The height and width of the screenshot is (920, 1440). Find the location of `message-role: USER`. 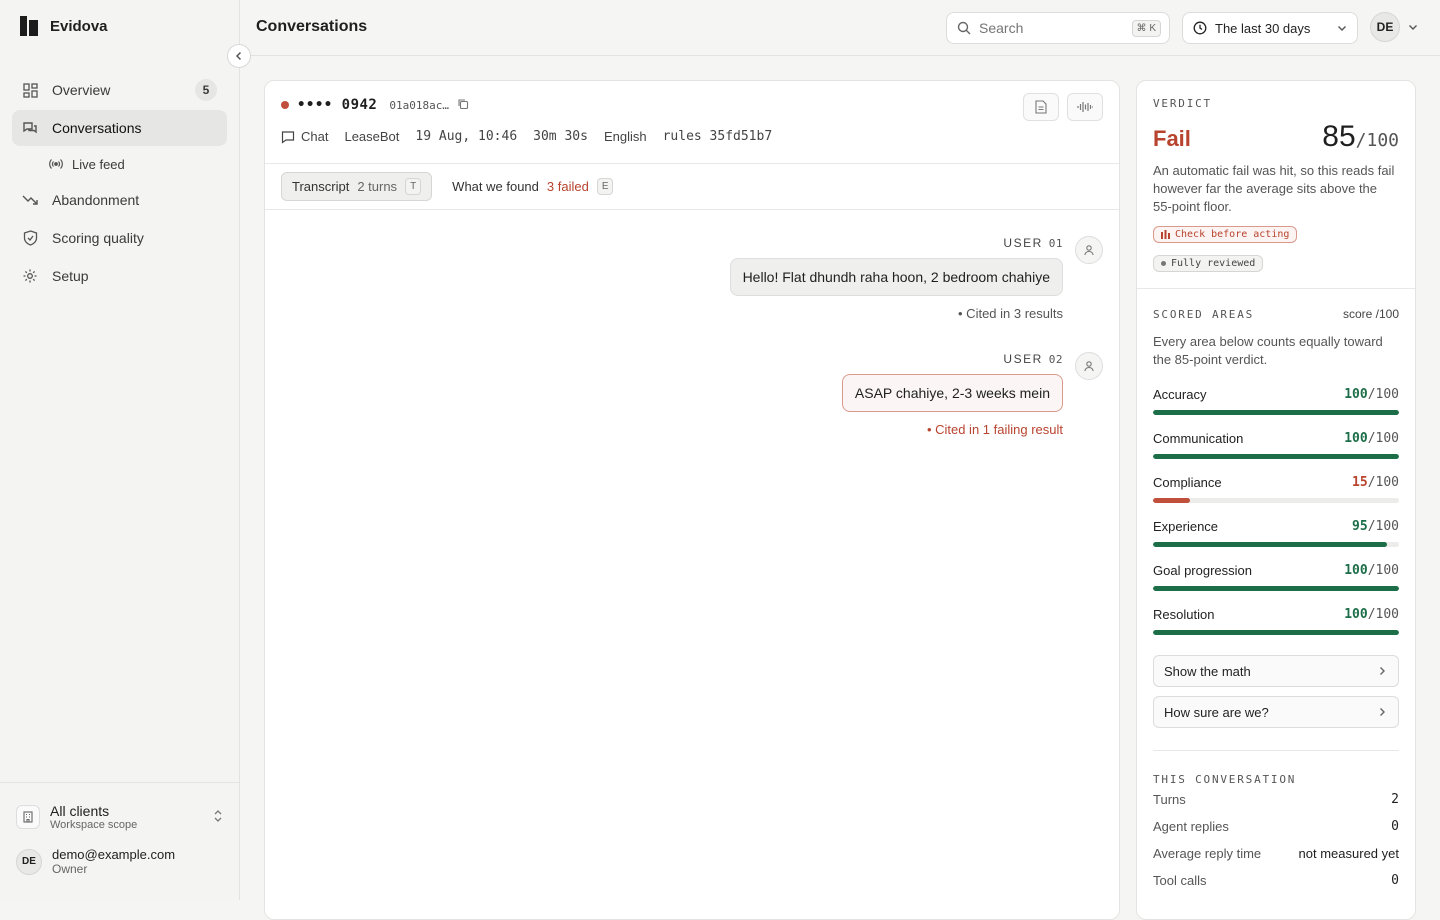

message-role: USER is located at coordinates (1023, 243).